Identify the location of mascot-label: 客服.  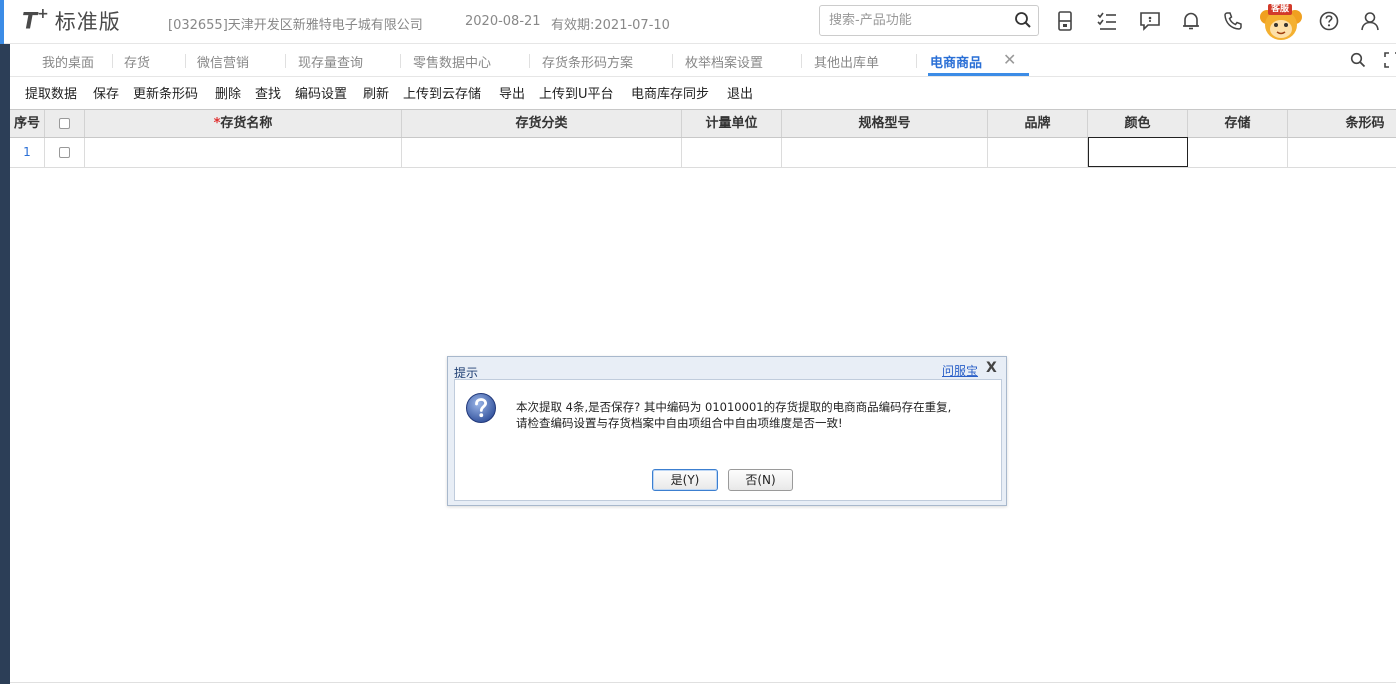
(1279, 9).